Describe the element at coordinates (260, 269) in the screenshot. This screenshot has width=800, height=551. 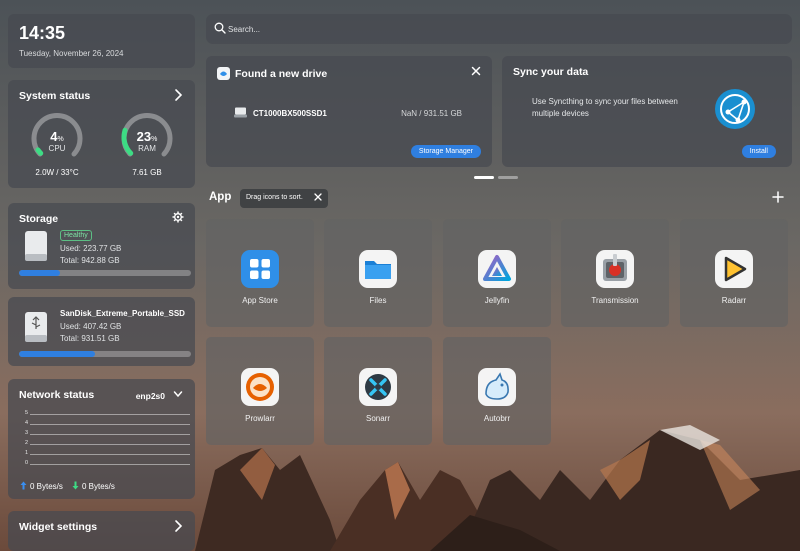
I see `app-store-icon` at that location.